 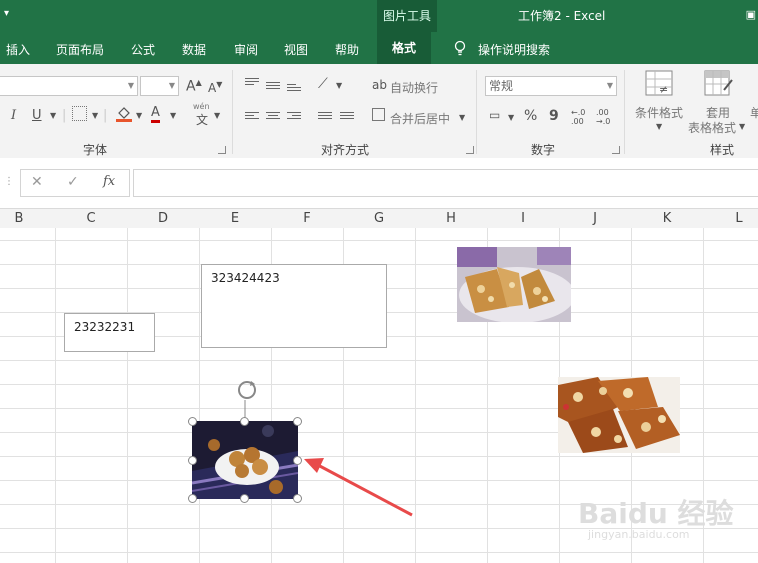 I want to click on align-middle-icon, so click(x=273, y=87).